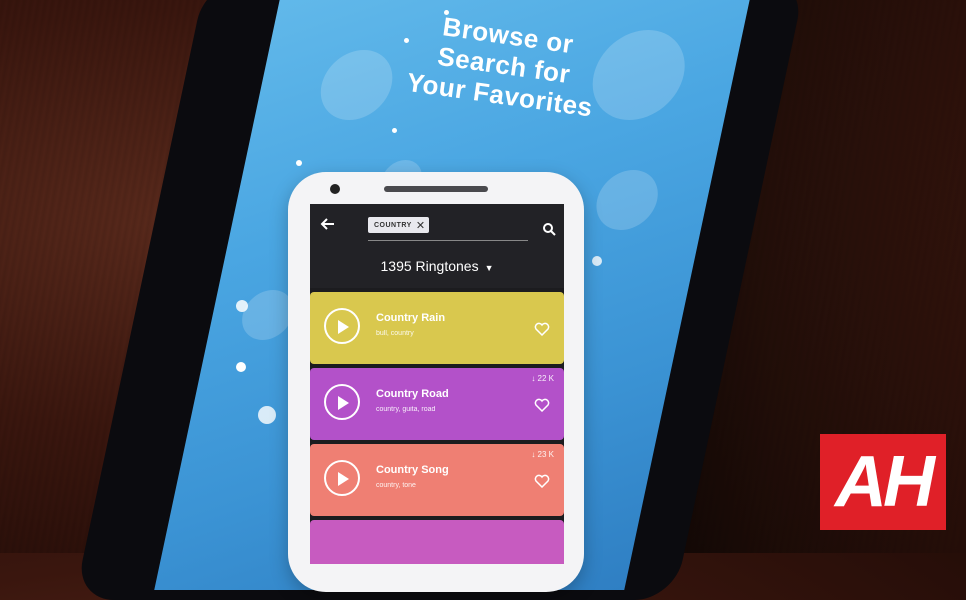 This screenshot has width=966, height=600. I want to click on back-arrow-icon, so click(328, 224).